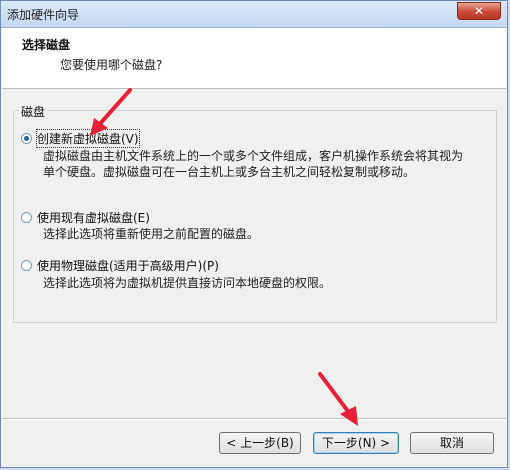 The width and height of the screenshot is (510, 470). I want to click on footer-separator, so click(254, 419).